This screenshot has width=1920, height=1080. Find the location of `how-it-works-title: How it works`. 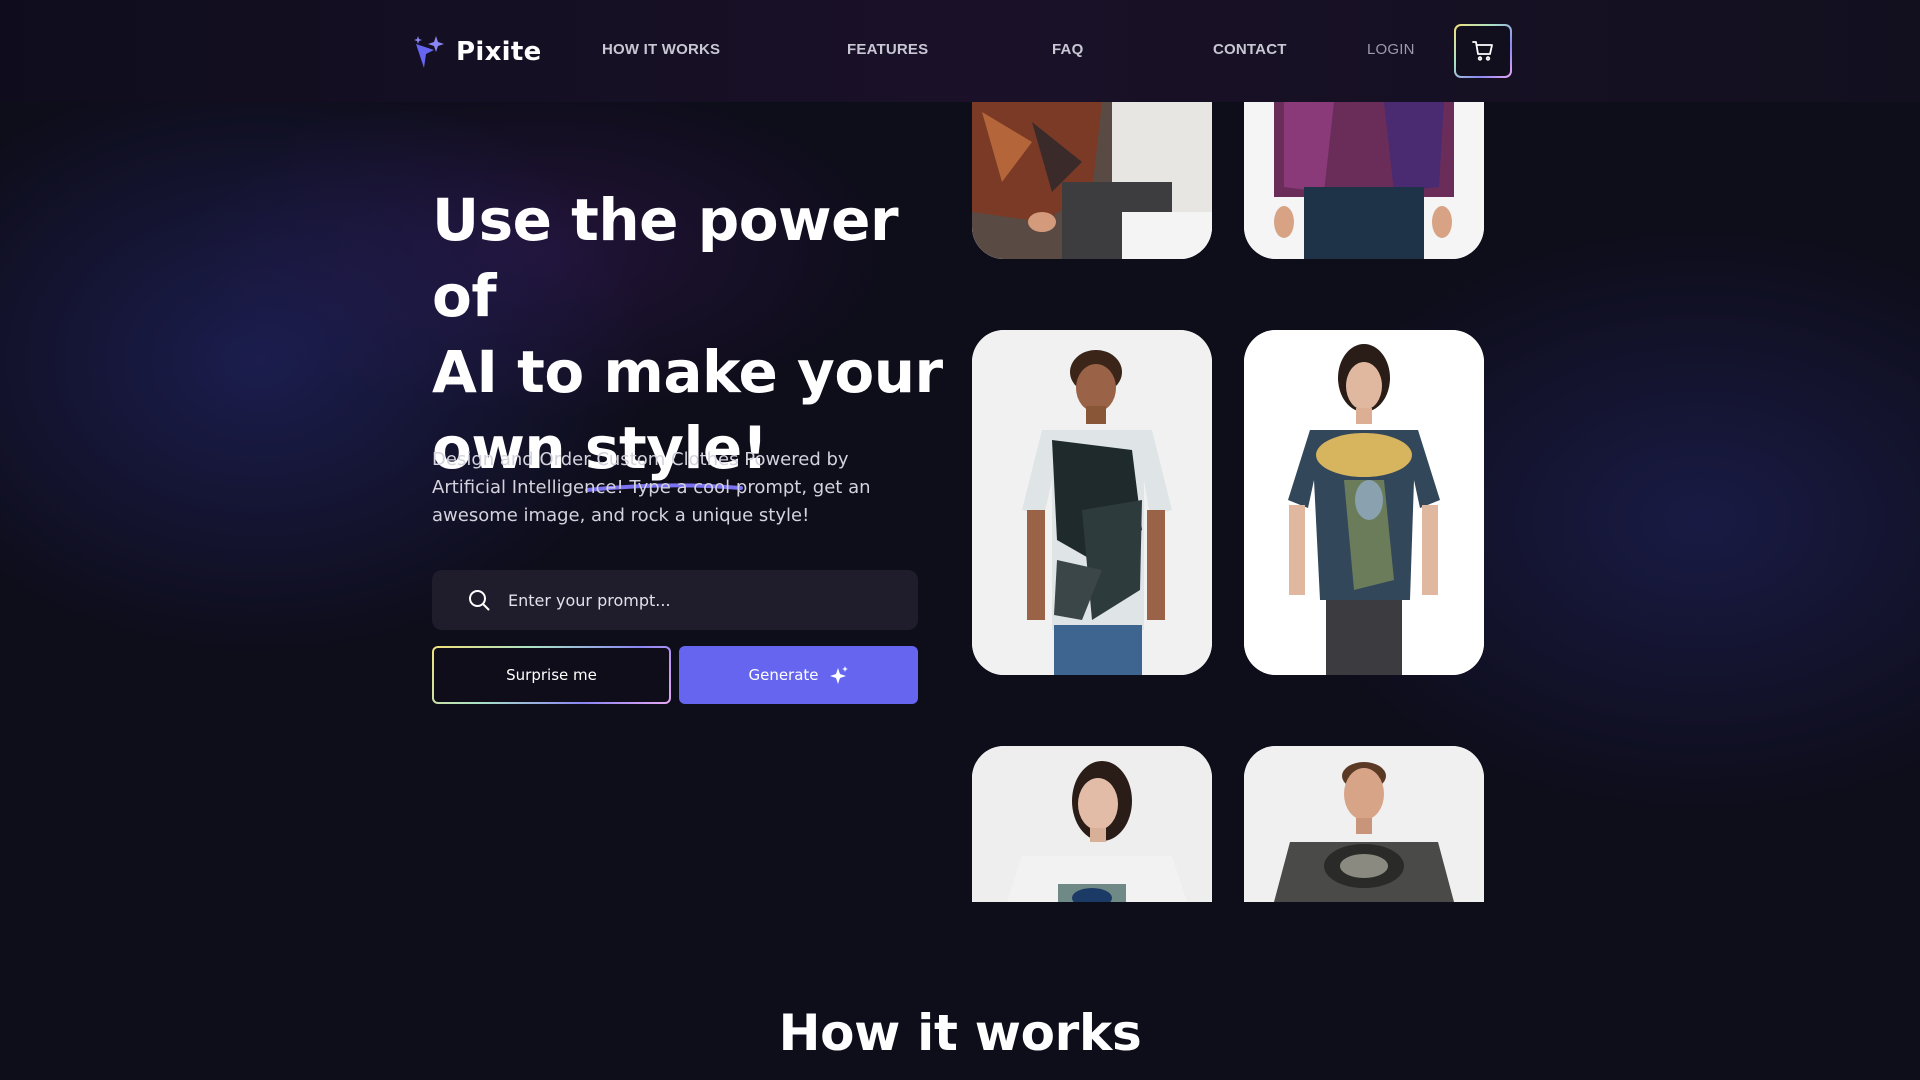

how-it-works-title: How it works is located at coordinates (960, 1033).